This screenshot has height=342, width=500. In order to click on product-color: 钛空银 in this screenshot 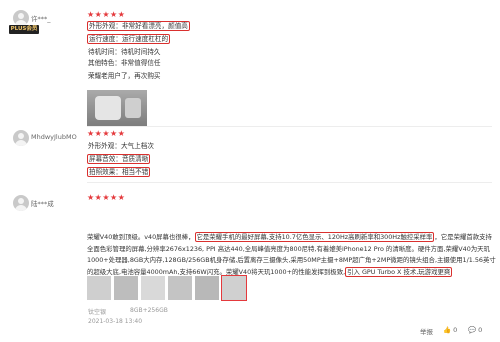, I will do `click(97, 312)`.